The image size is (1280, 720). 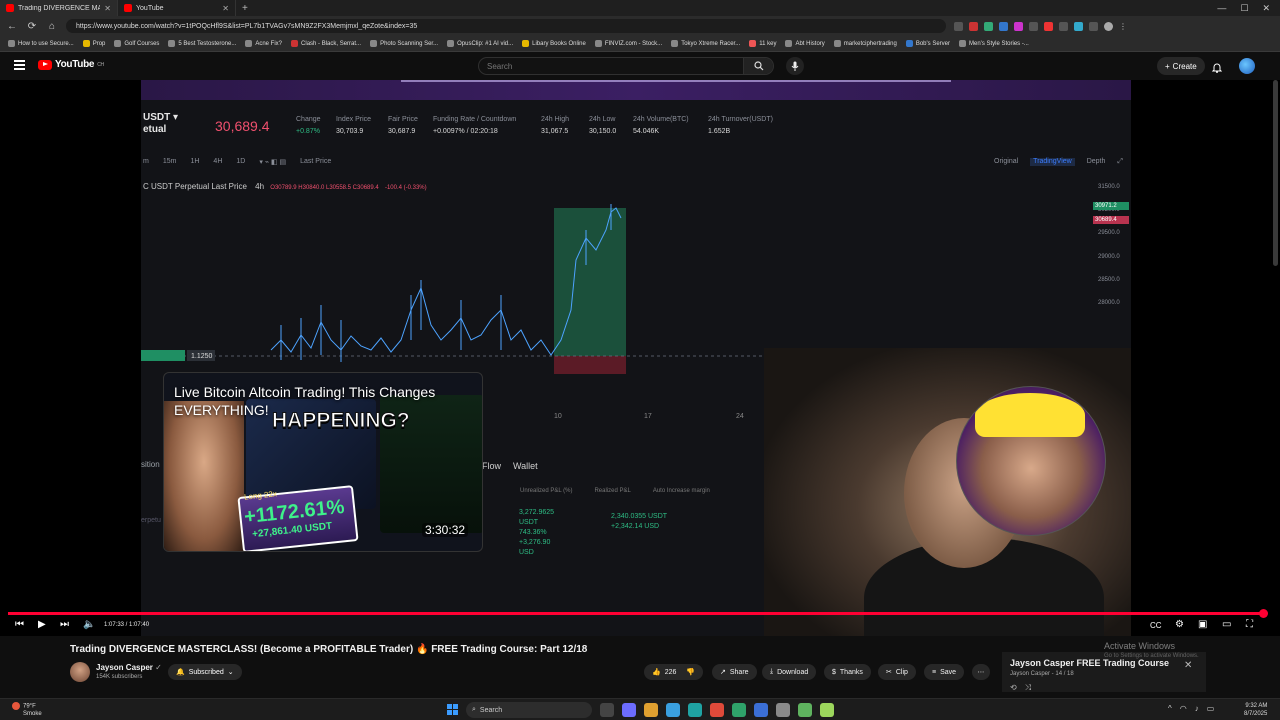 What do you see at coordinates (1156, 625) in the screenshot?
I see `captions-icon: CC` at bounding box center [1156, 625].